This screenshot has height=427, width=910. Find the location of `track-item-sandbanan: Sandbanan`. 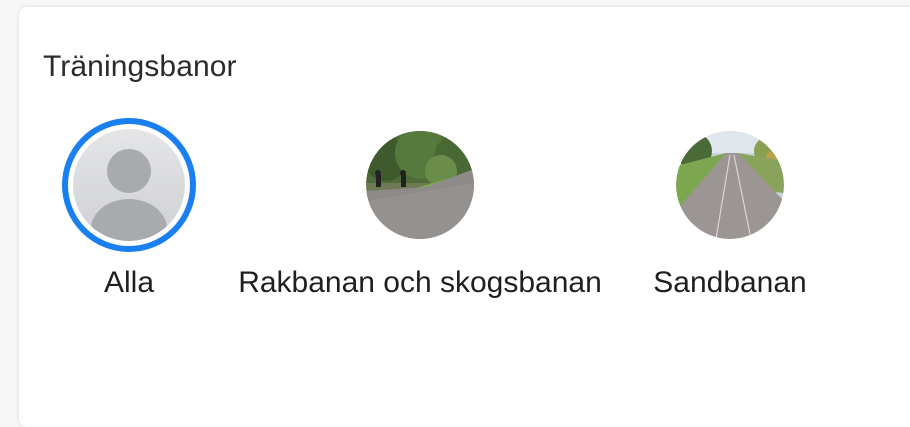

track-item-sandbanan: Sandbanan is located at coordinates (730, 209).